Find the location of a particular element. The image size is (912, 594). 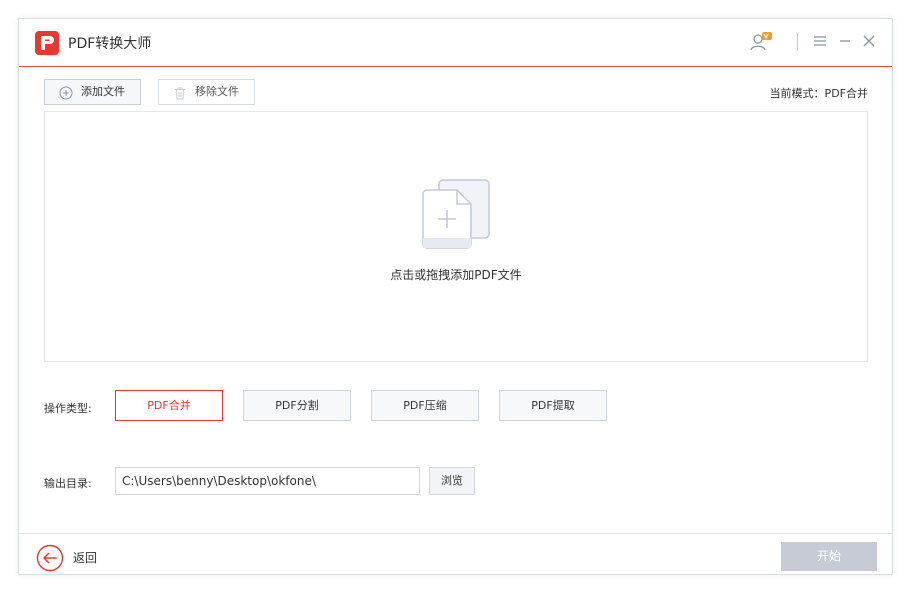

app-logo is located at coordinates (47, 43).